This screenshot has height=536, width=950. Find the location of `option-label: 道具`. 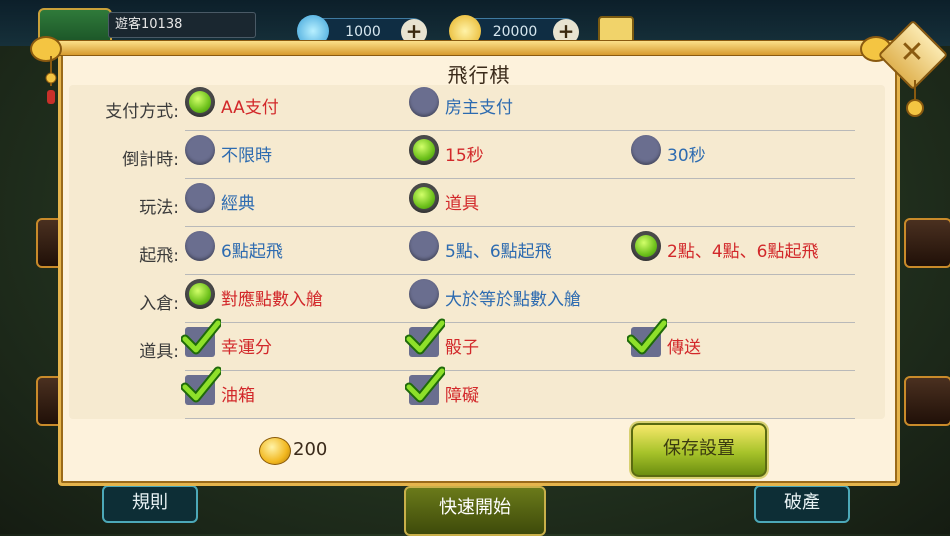

option-label: 道具 is located at coordinates (462, 204).